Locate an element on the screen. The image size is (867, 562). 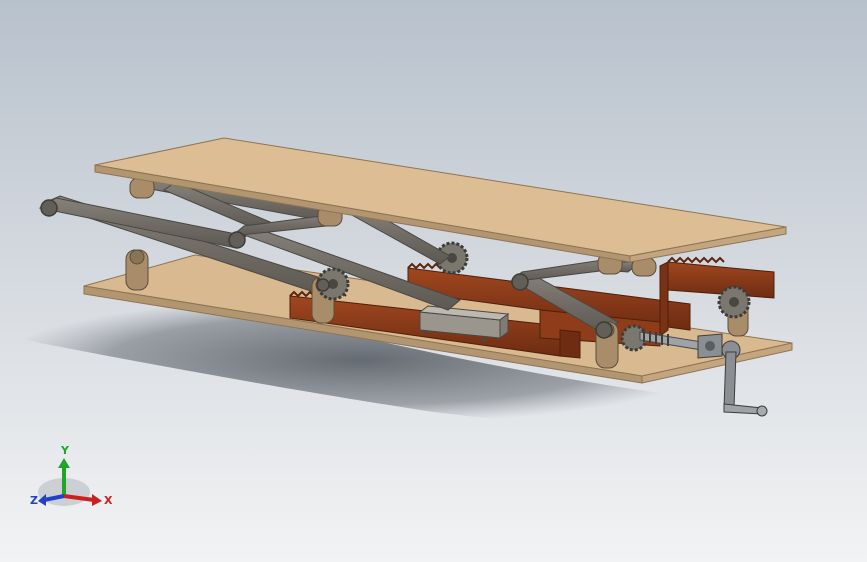
x-axis-label: X is located at coordinates (108, 500).